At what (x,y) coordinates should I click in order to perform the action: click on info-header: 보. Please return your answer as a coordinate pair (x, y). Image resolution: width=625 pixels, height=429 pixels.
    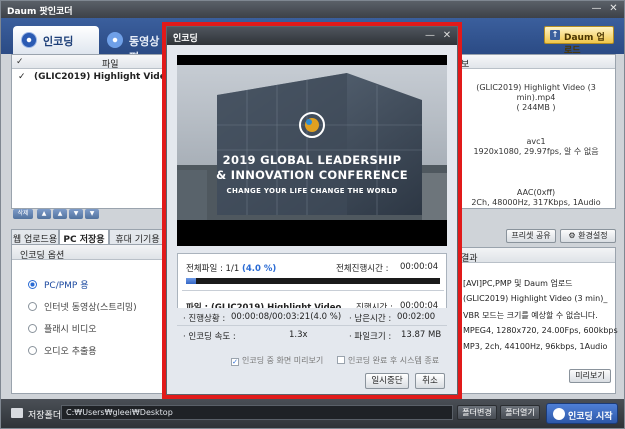
    Looking at the image, I should click on (536, 62).